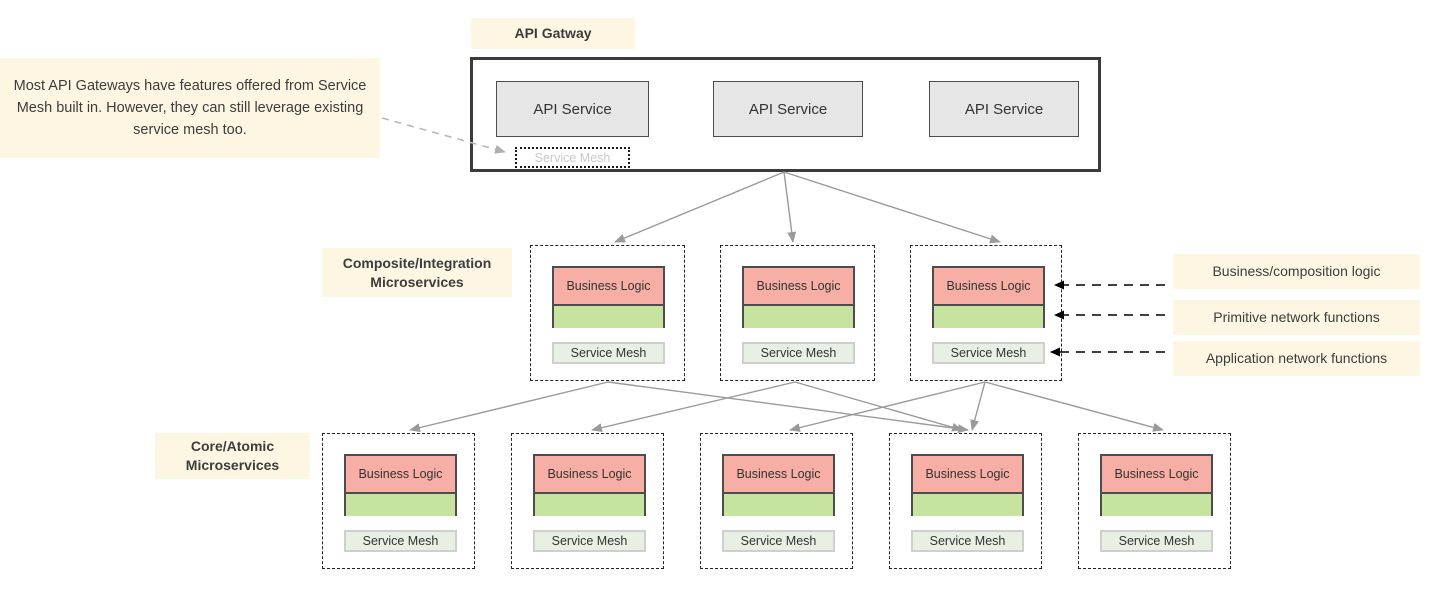 The width and height of the screenshot is (1440, 599). I want to click on legend-item-1: Primitive network functions, so click(1296, 317).